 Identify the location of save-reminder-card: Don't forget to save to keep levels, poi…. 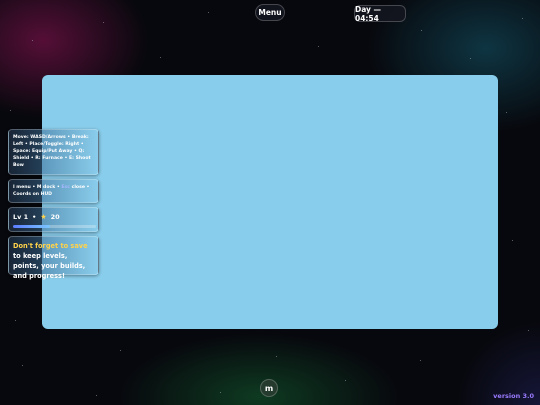
(53, 258).